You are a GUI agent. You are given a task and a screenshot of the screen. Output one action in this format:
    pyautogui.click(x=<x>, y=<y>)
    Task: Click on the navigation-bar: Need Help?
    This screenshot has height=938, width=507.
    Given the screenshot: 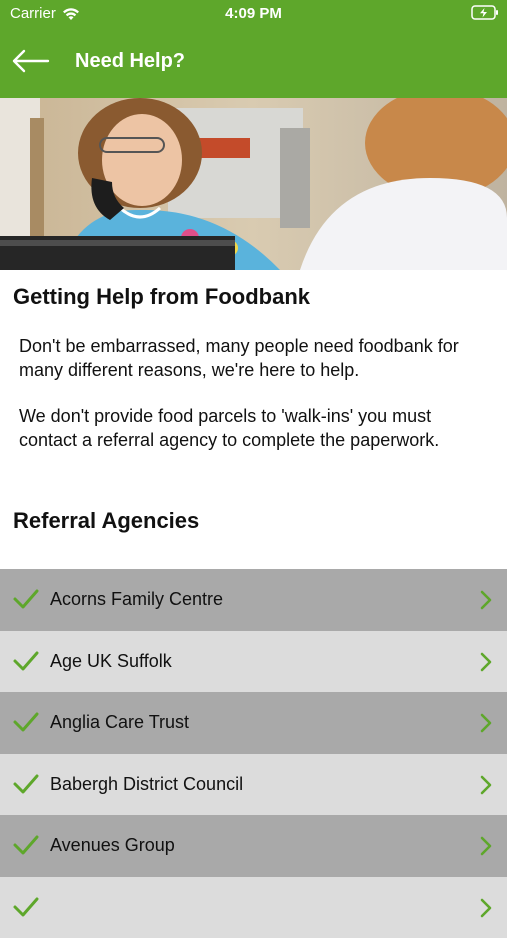 What is the action you would take?
    pyautogui.click(x=253, y=63)
    